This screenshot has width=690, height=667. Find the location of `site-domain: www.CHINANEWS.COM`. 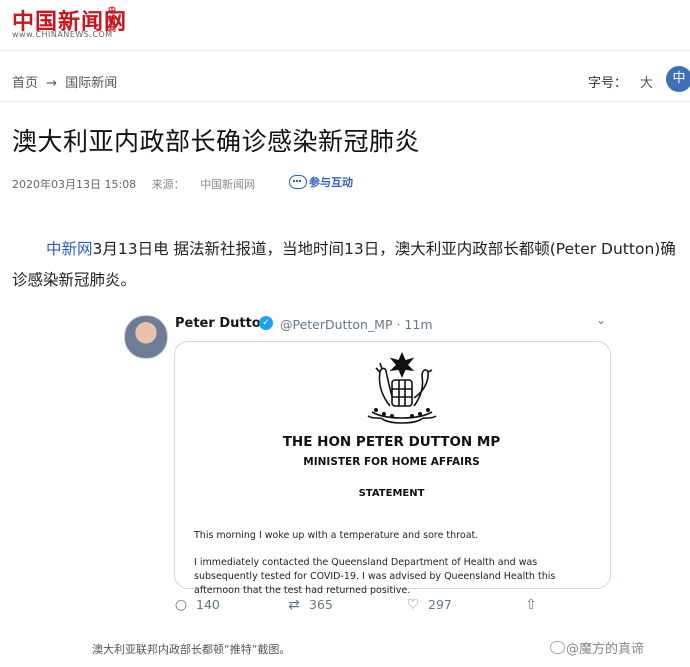

site-domain: www.CHINANEWS.COM is located at coordinates (62, 34).